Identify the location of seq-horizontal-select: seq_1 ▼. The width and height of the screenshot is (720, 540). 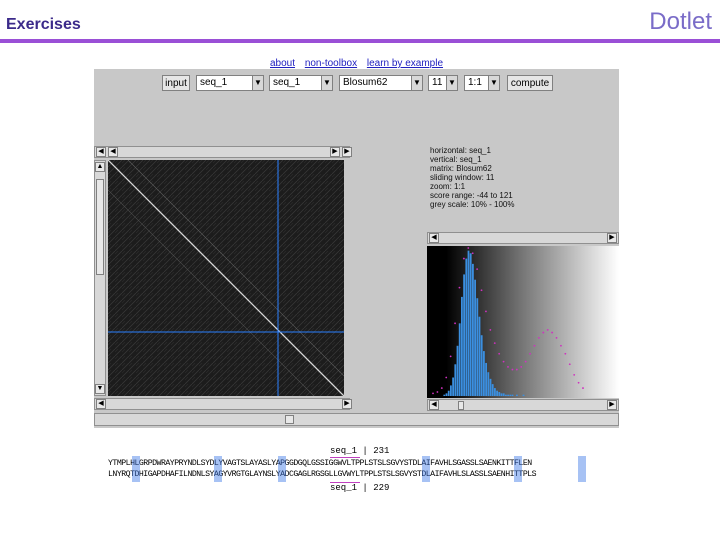
(230, 83).